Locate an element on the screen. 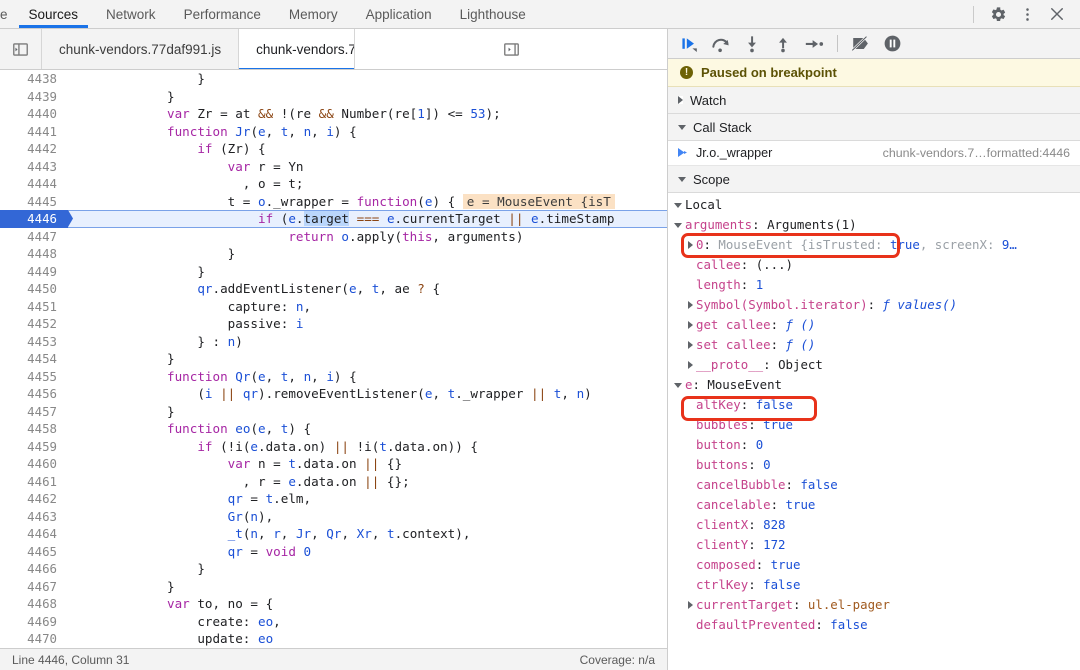  scope-row: currentTarget: ul.el-pager is located at coordinates (874, 605).